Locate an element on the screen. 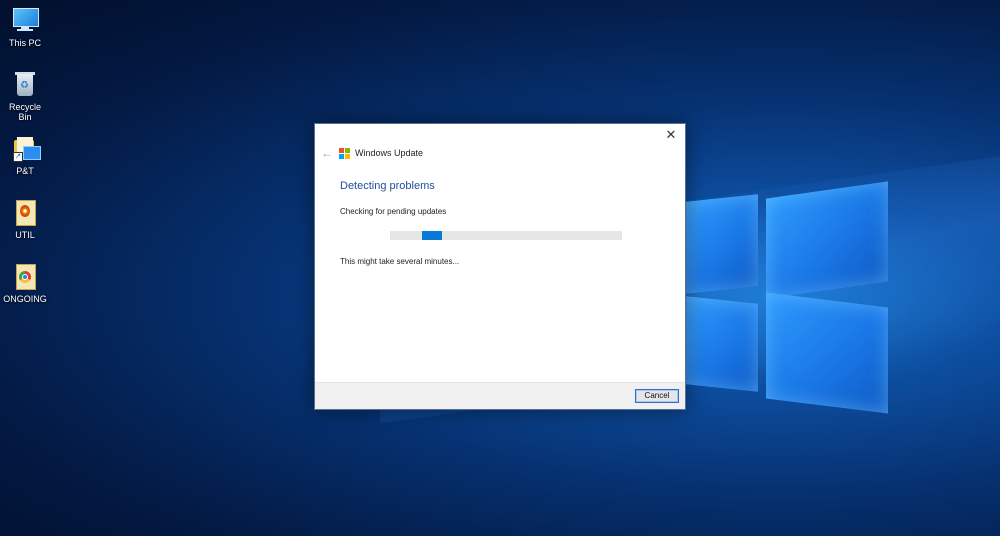 The height and width of the screenshot is (536, 1000). back-arrow-icon: ← is located at coordinates (327, 153).